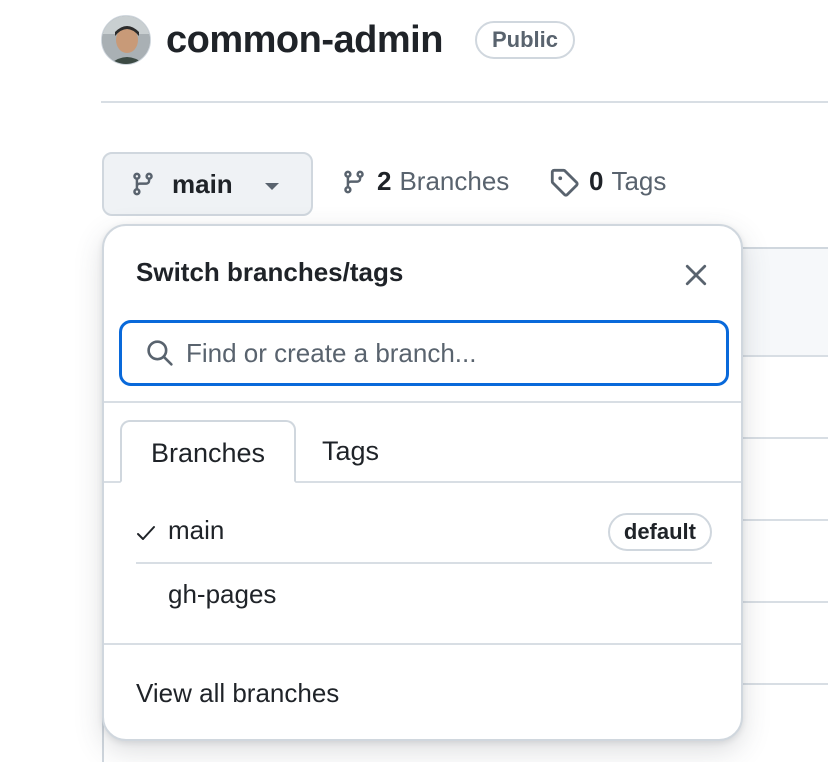 The width and height of the screenshot is (828, 762). What do you see at coordinates (304, 40) in the screenshot?
I see `repo-name: common-admin` at bounding box center [304, 40].